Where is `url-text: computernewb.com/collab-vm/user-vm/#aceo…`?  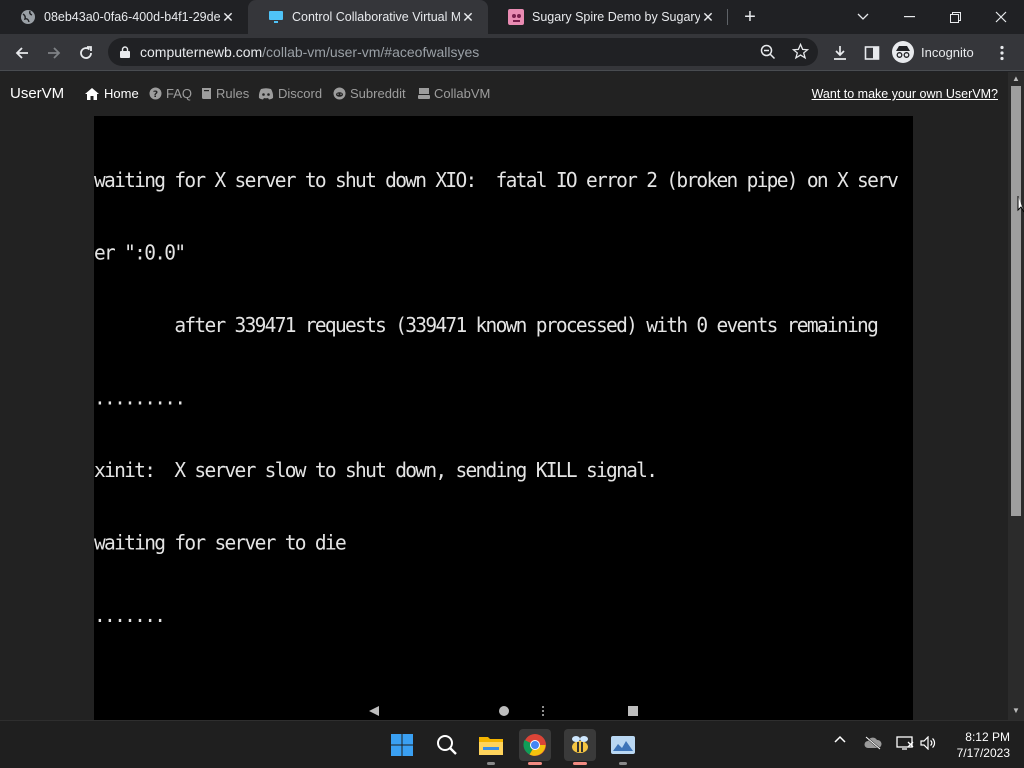
url-text: computernewb.com/collab-vm/user-vm/#aceo… is located at coordinates (309, 52).